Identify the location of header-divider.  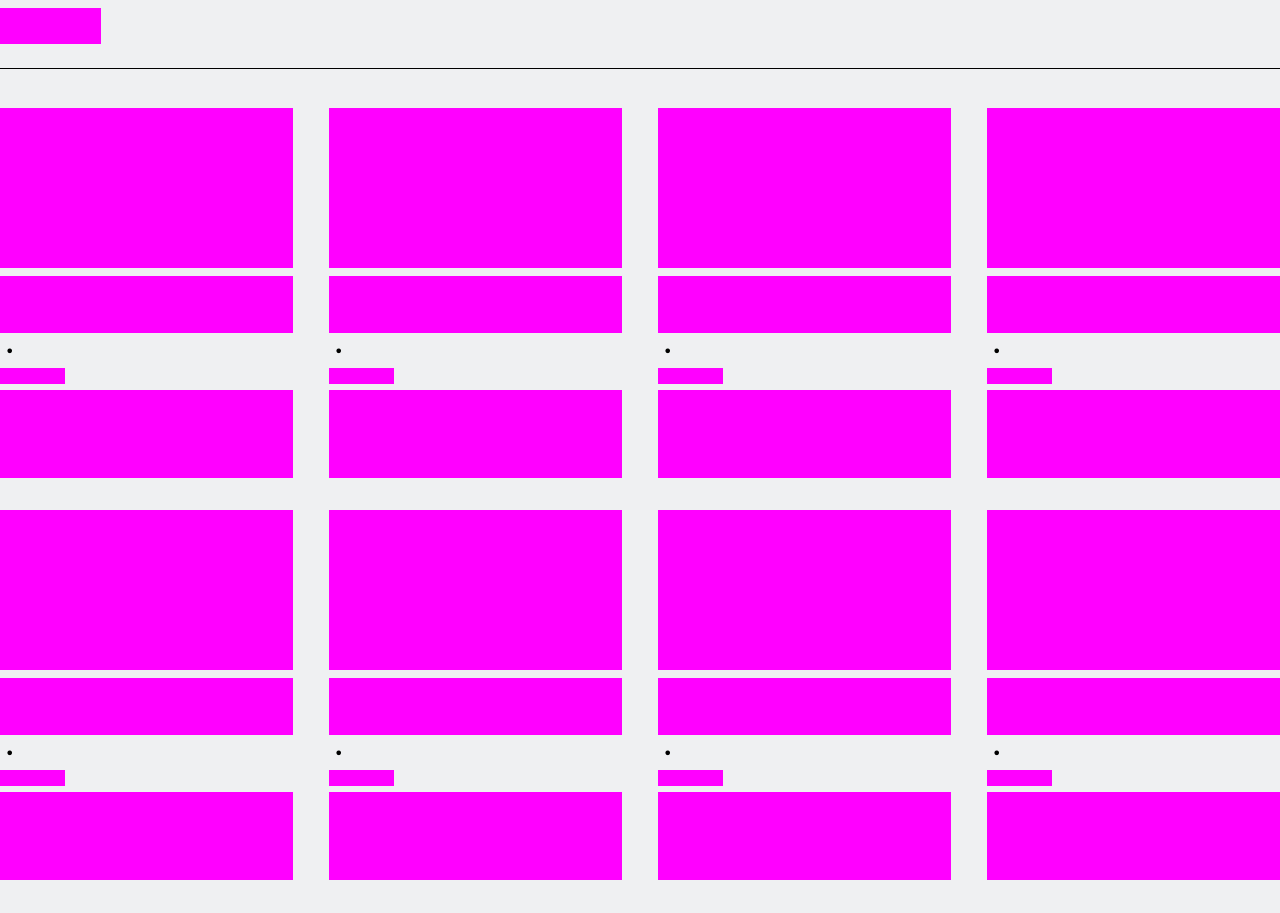
(640, 68).